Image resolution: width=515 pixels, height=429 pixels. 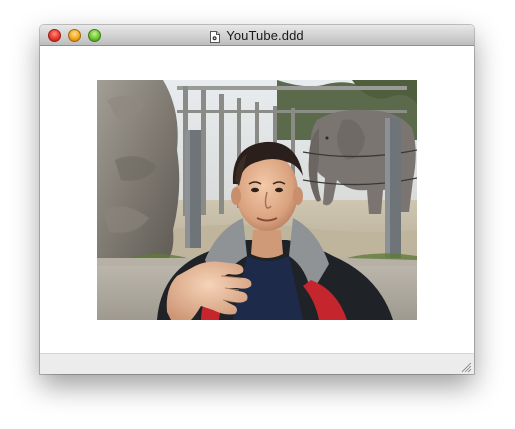 I want to click on status-bar, so click(x=257, y=363).